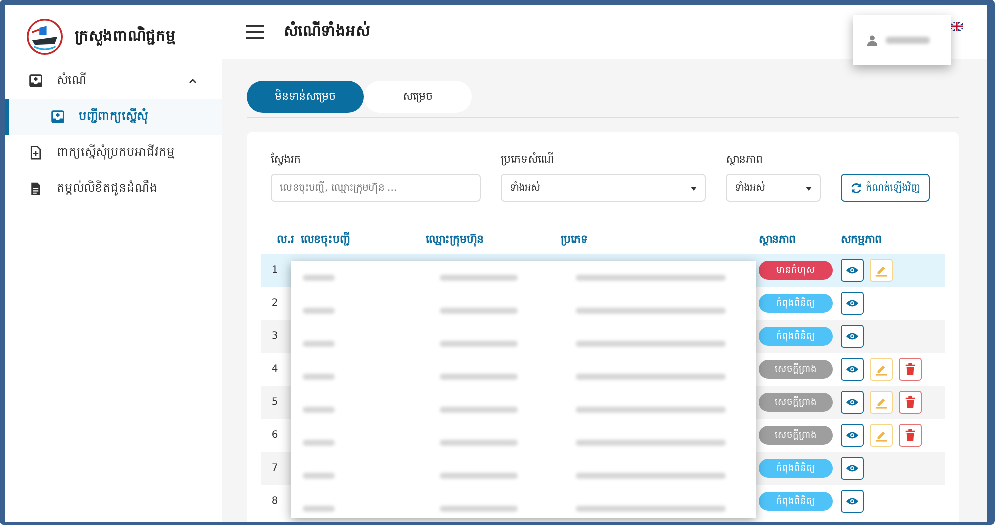  What do you see at coordinates (773, 188) in the screenshot?
I see `status-dropdown: ទាំងអស់` at bounding box center [773, 188].